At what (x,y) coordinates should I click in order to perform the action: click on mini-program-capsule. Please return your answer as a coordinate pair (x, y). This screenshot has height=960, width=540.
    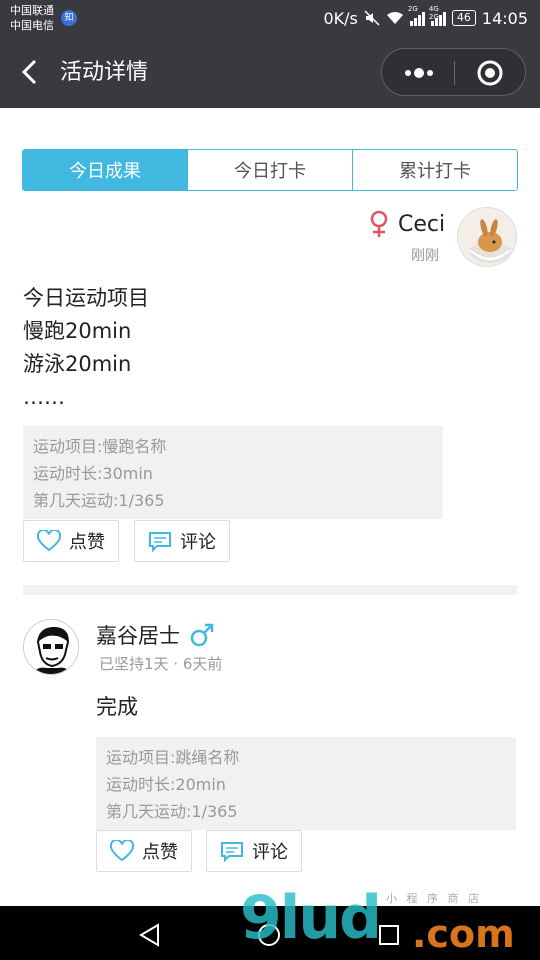
    Looking at the image, I should click on (453, 72).